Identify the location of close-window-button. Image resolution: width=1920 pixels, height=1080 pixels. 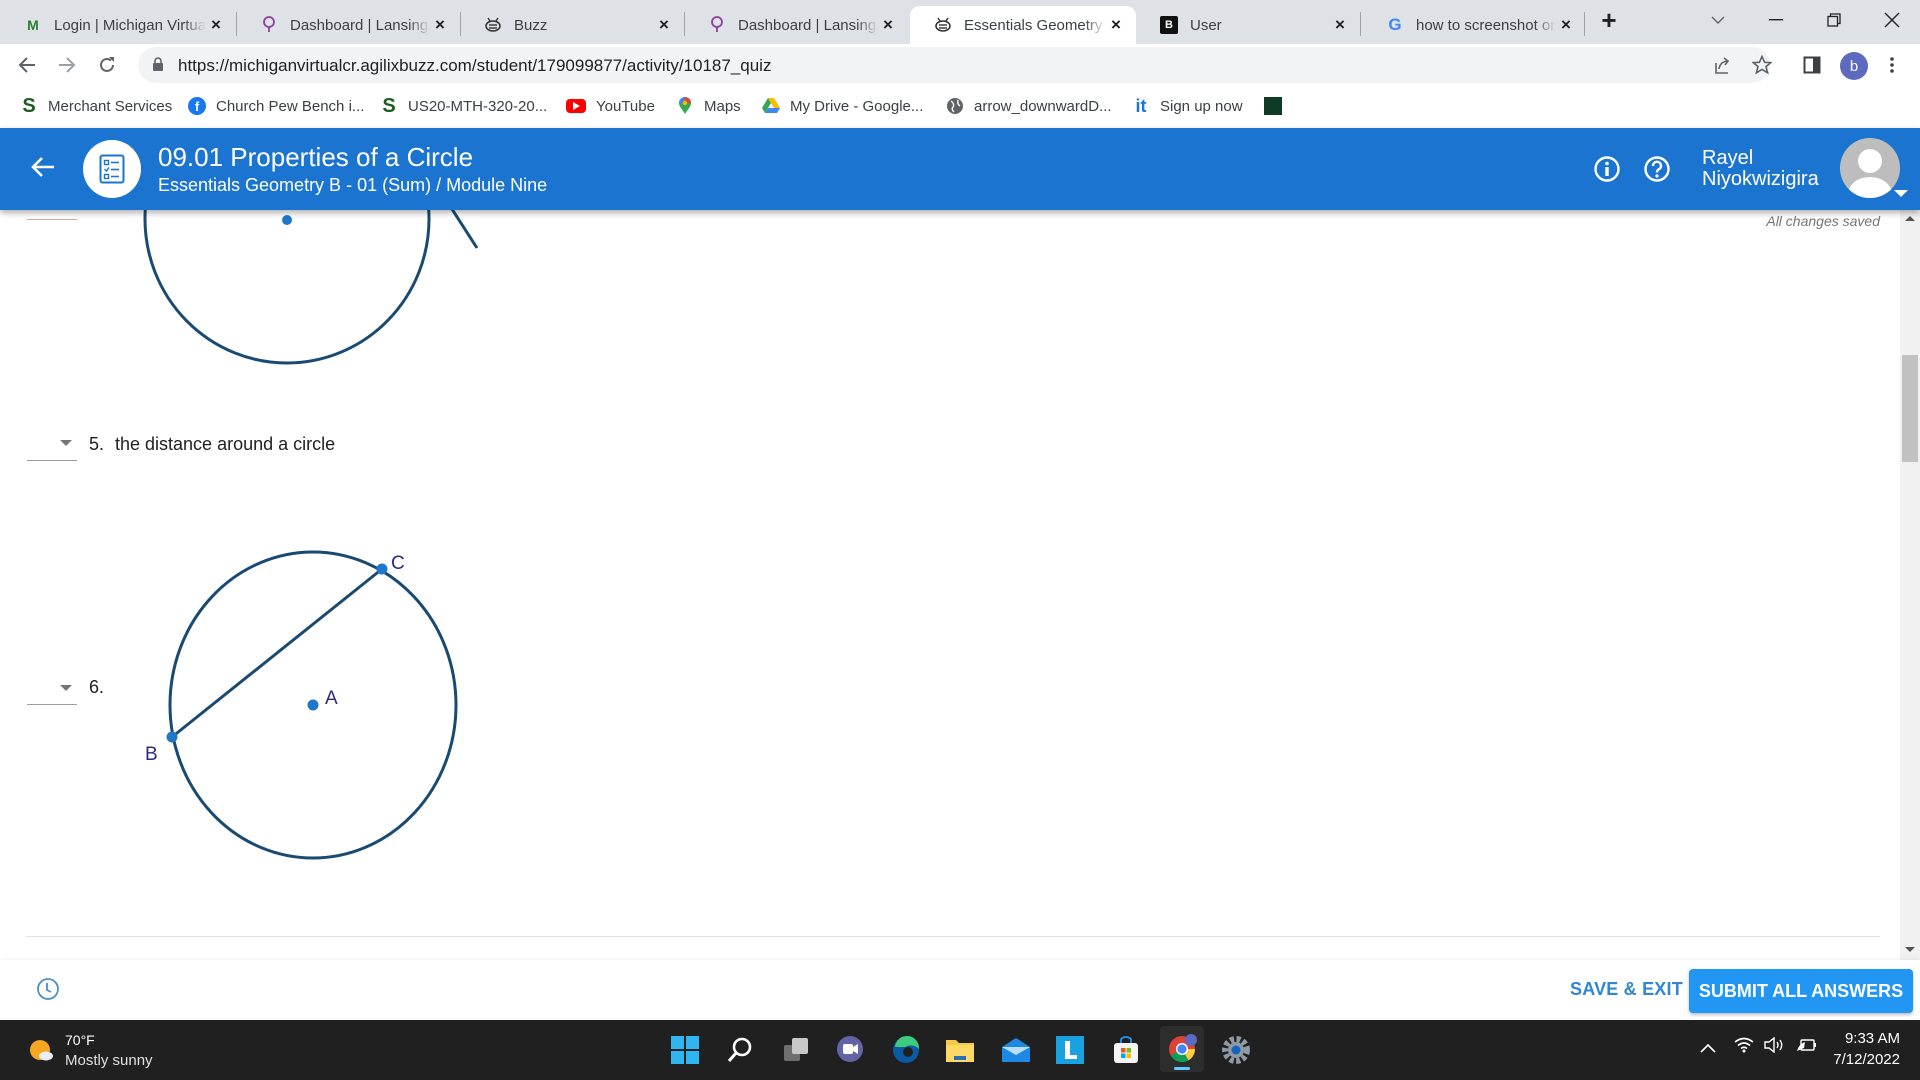
(1892, 20).